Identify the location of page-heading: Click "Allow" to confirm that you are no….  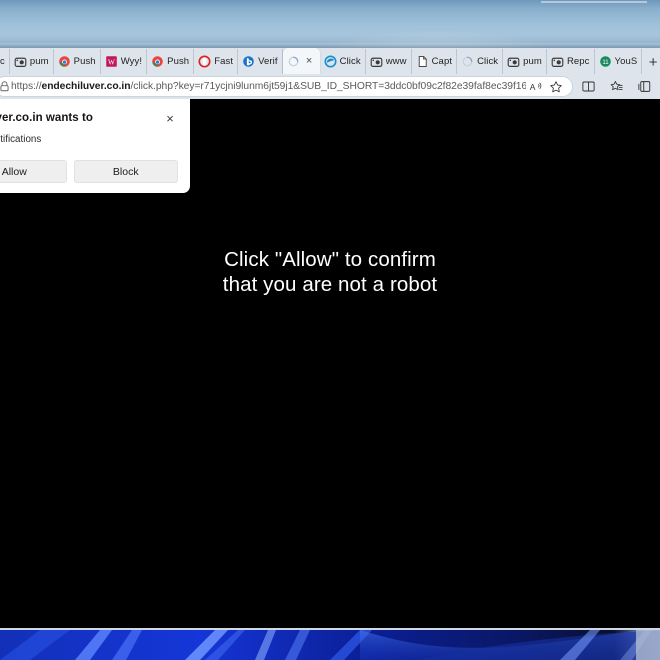
(330, 272).